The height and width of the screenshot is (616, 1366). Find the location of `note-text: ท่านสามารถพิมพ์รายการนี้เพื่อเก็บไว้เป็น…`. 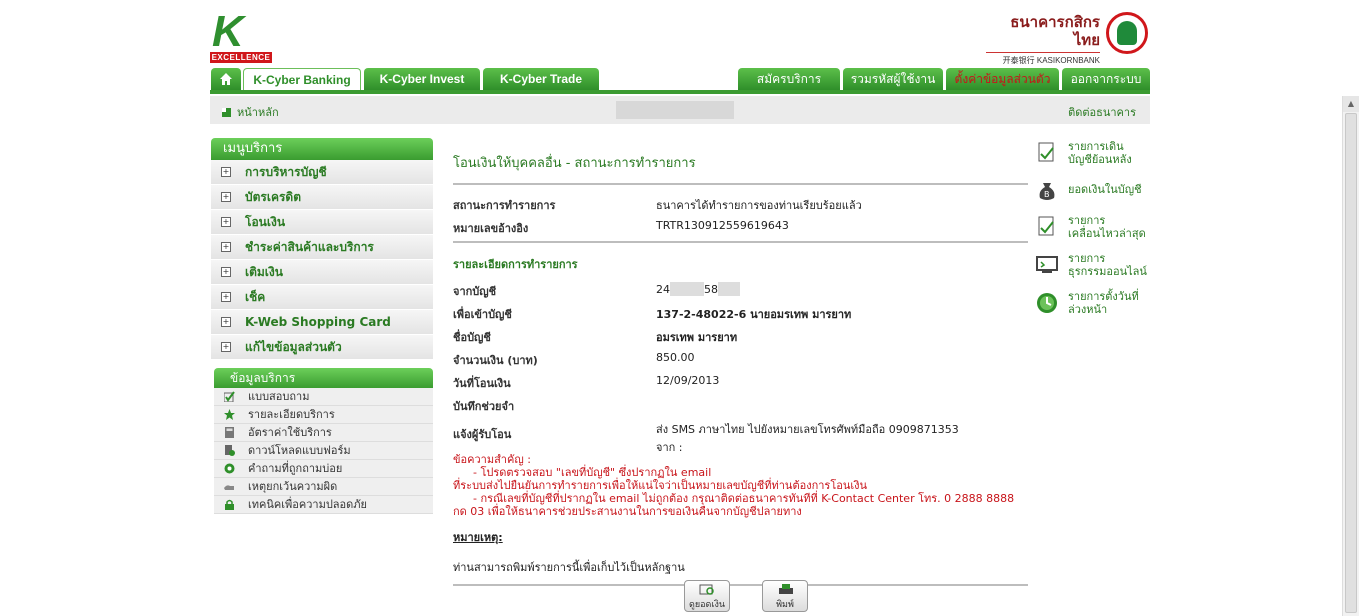

note-text: ท่านสามารถพิมพ์รายการนี้เพื่อเก็บไว้เป็น… is located at coordinates (569, 567).